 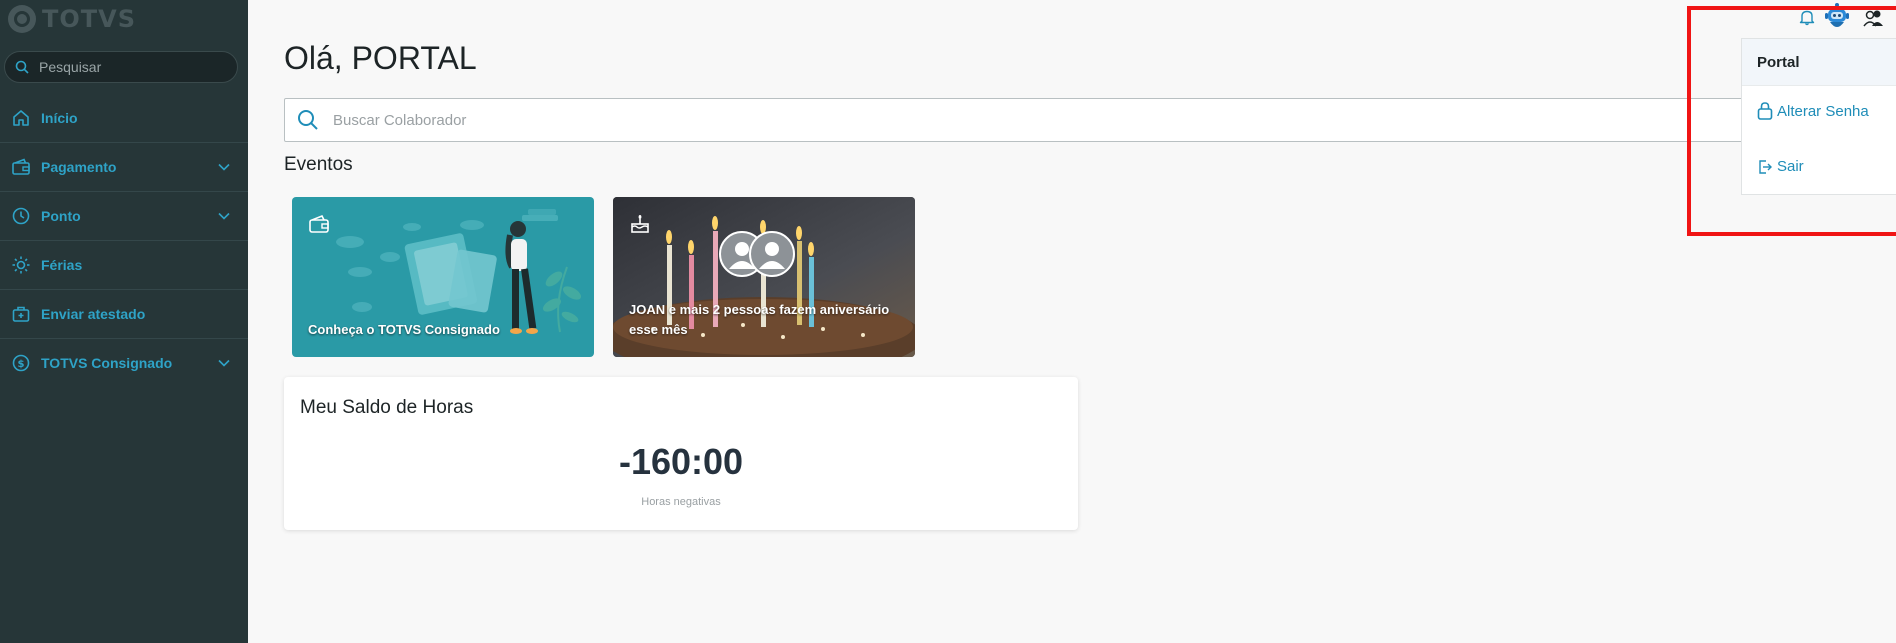 I want to click on employee-search-input, so click(x=1033, y=120).